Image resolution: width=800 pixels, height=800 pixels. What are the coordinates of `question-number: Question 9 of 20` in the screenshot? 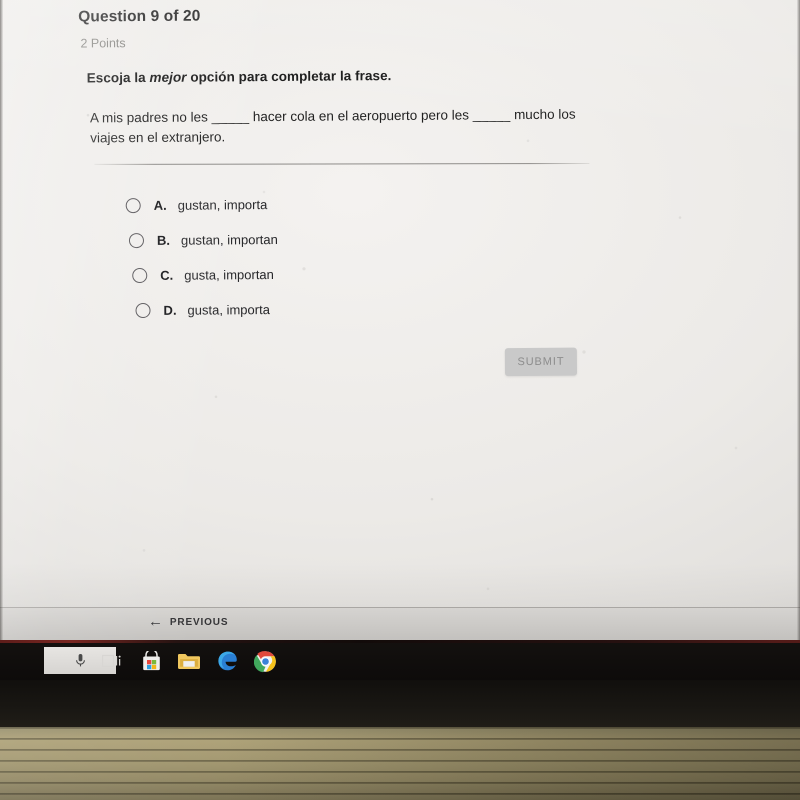 It's located at (139, 16).